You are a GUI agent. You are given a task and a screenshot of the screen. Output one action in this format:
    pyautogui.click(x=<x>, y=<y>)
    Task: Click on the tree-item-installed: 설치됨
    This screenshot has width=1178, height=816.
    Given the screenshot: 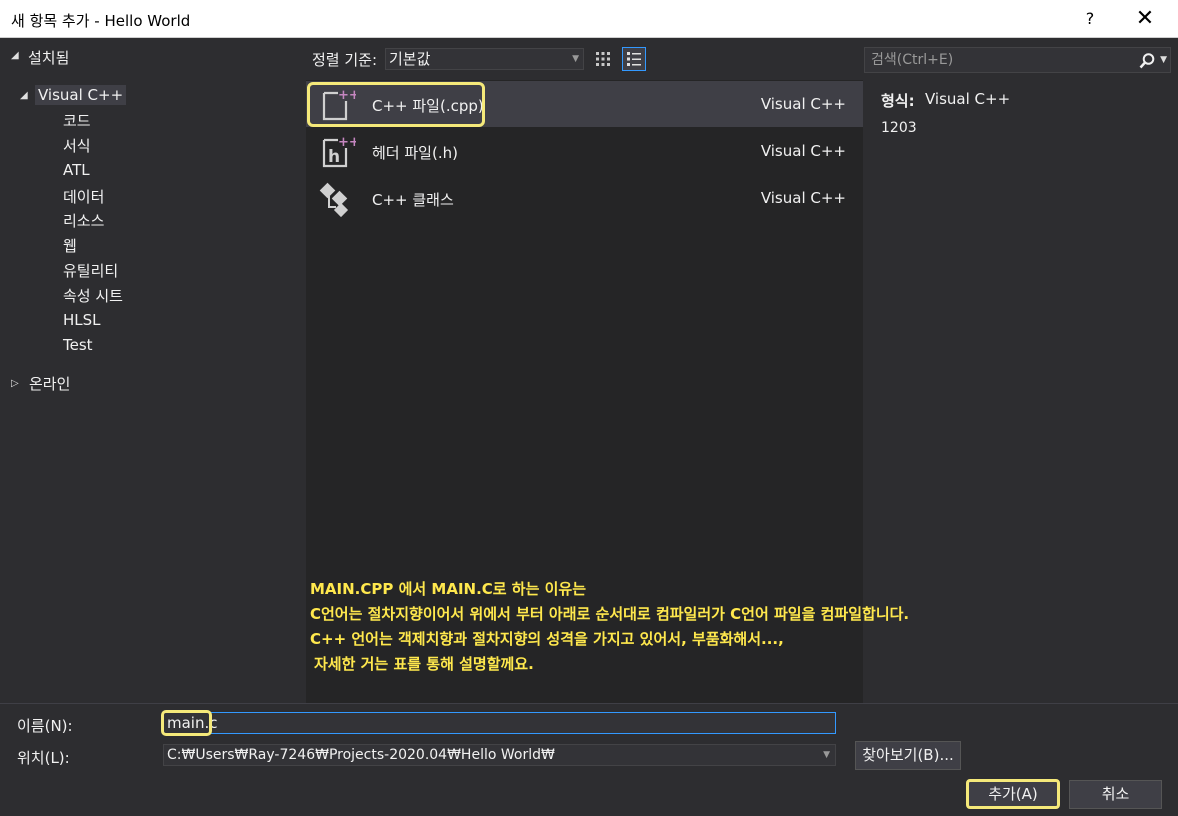 What is the action you would take?
    pyautogui.click(x=48, y=57)
    